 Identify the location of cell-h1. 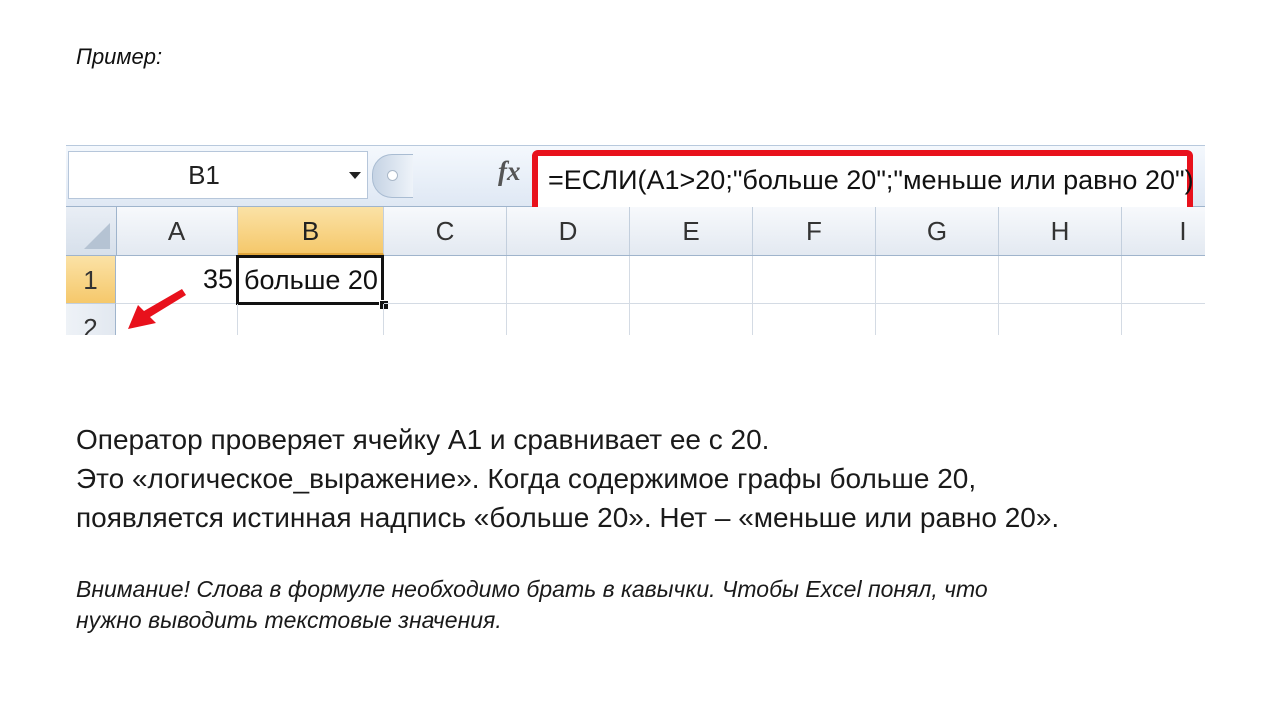
(1060, 280).